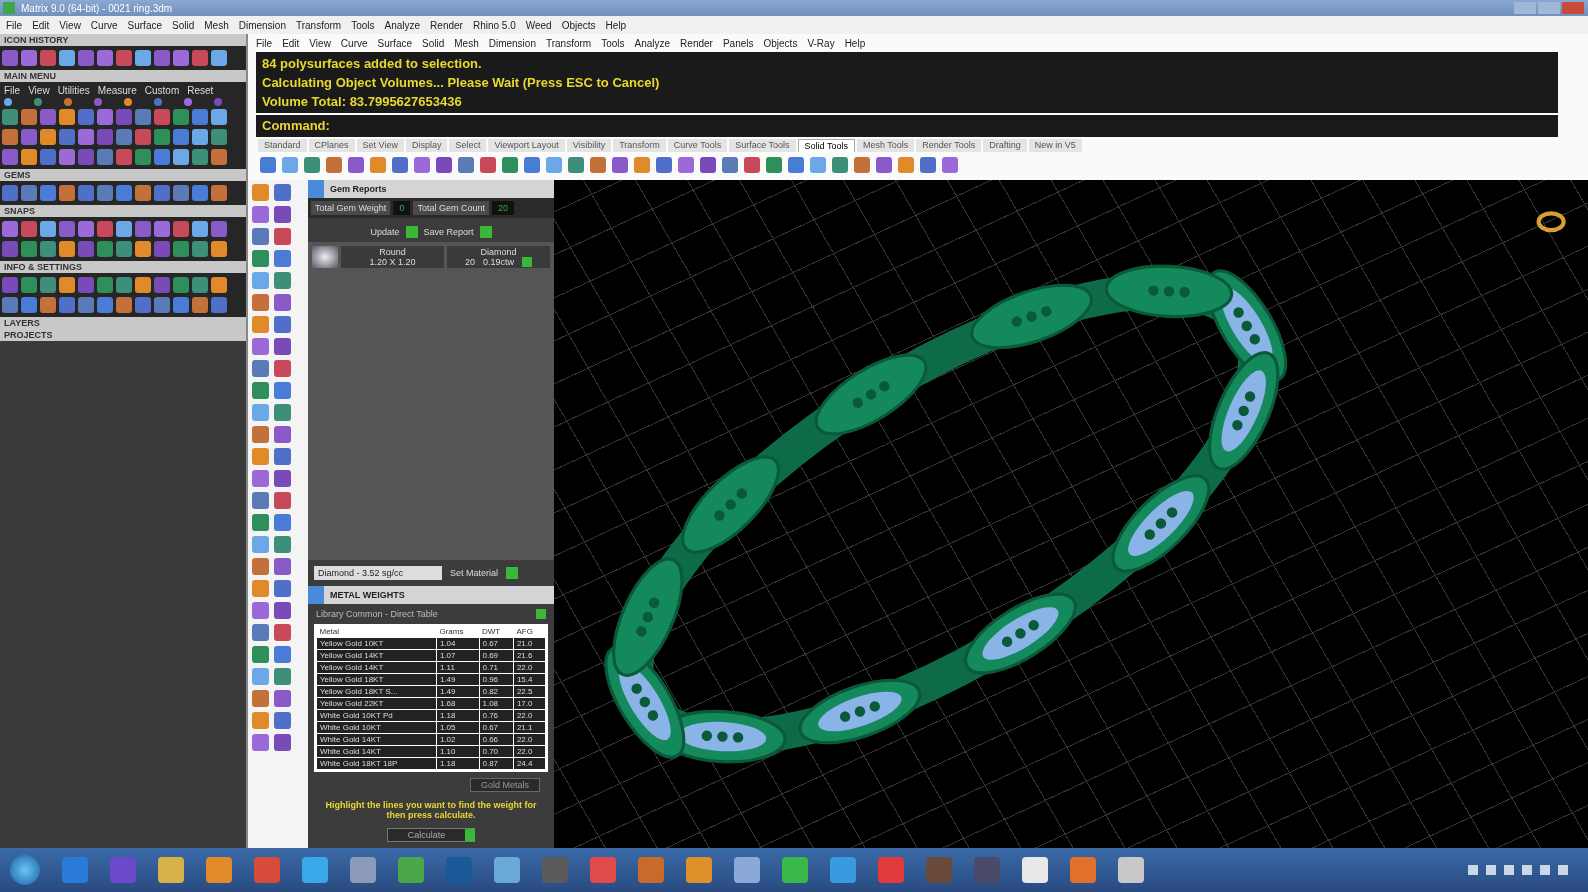  I want to click on menu-item: Surface, so click(394, 43).